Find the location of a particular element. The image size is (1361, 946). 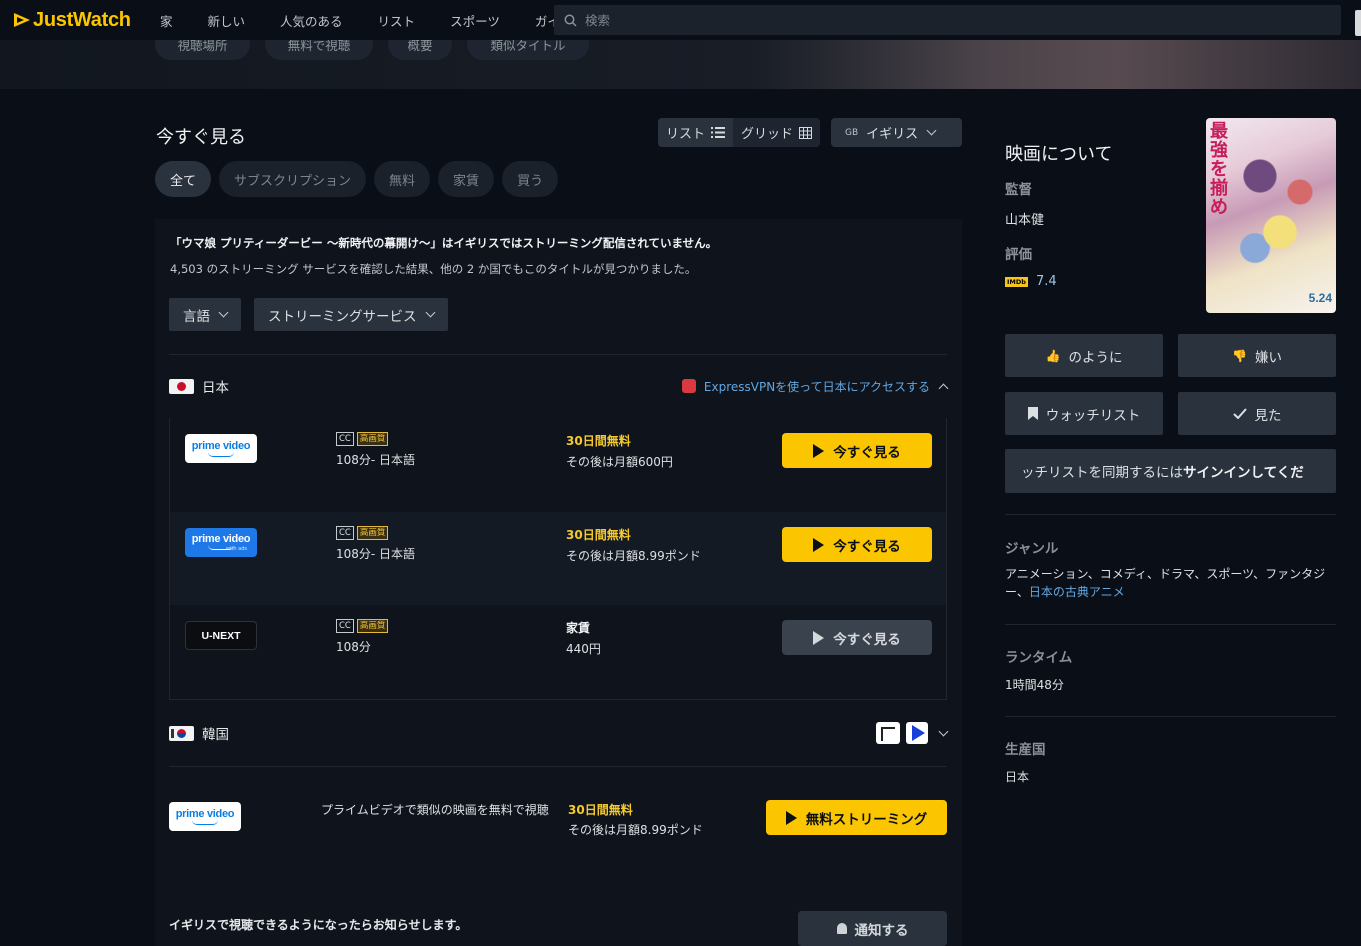

expressvpn-icon is located at coordinates (688, 386).